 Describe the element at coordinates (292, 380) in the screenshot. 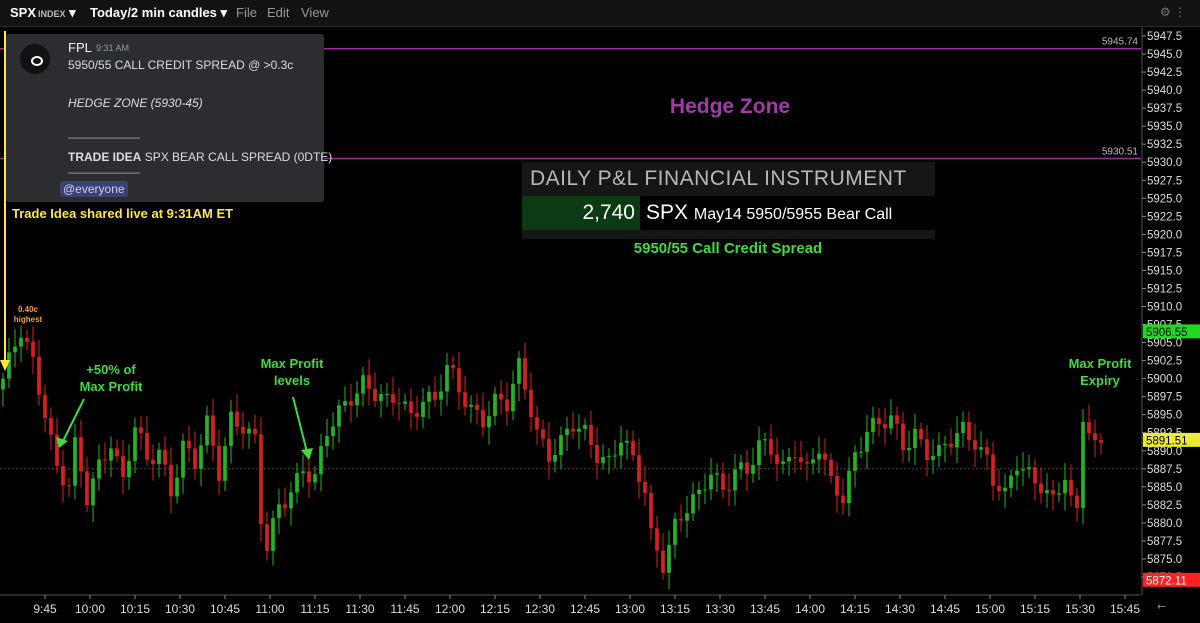

I see `annotation-levels-line2: levels` at that location.